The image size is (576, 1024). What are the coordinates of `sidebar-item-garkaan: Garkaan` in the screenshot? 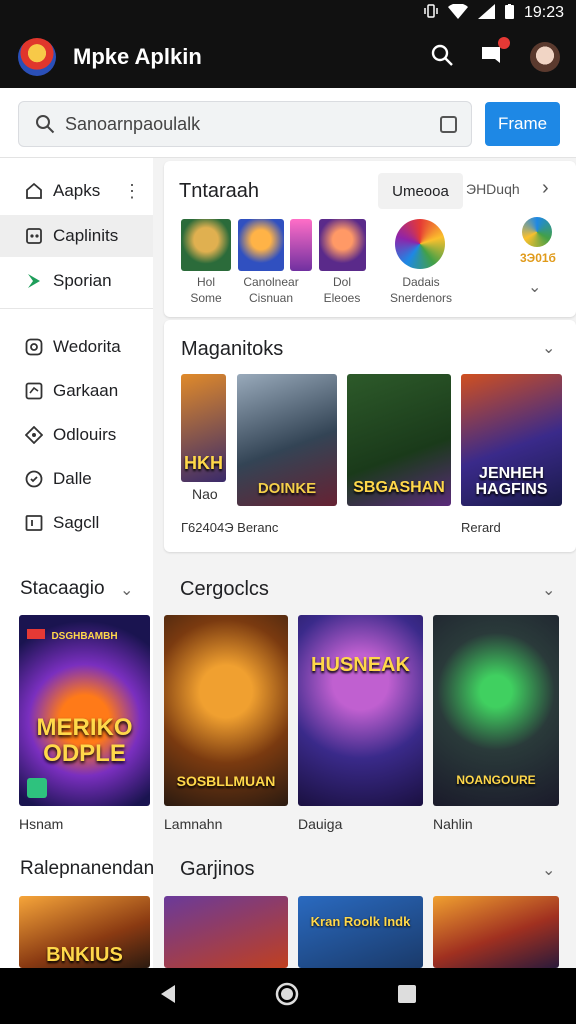 It's located at (76, 391).